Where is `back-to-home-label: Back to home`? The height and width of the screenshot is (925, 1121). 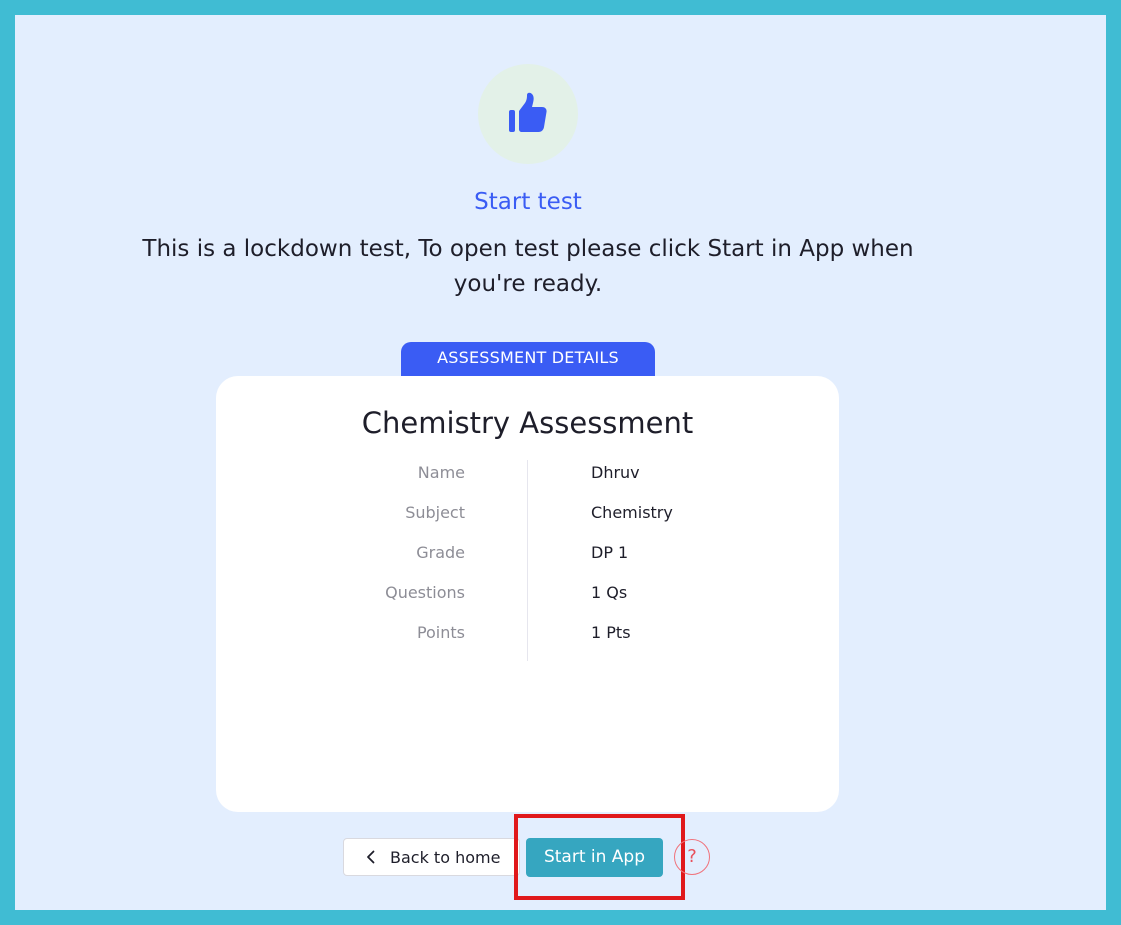 back-to-home-label: Back to home is located at coordinates (445, 857).